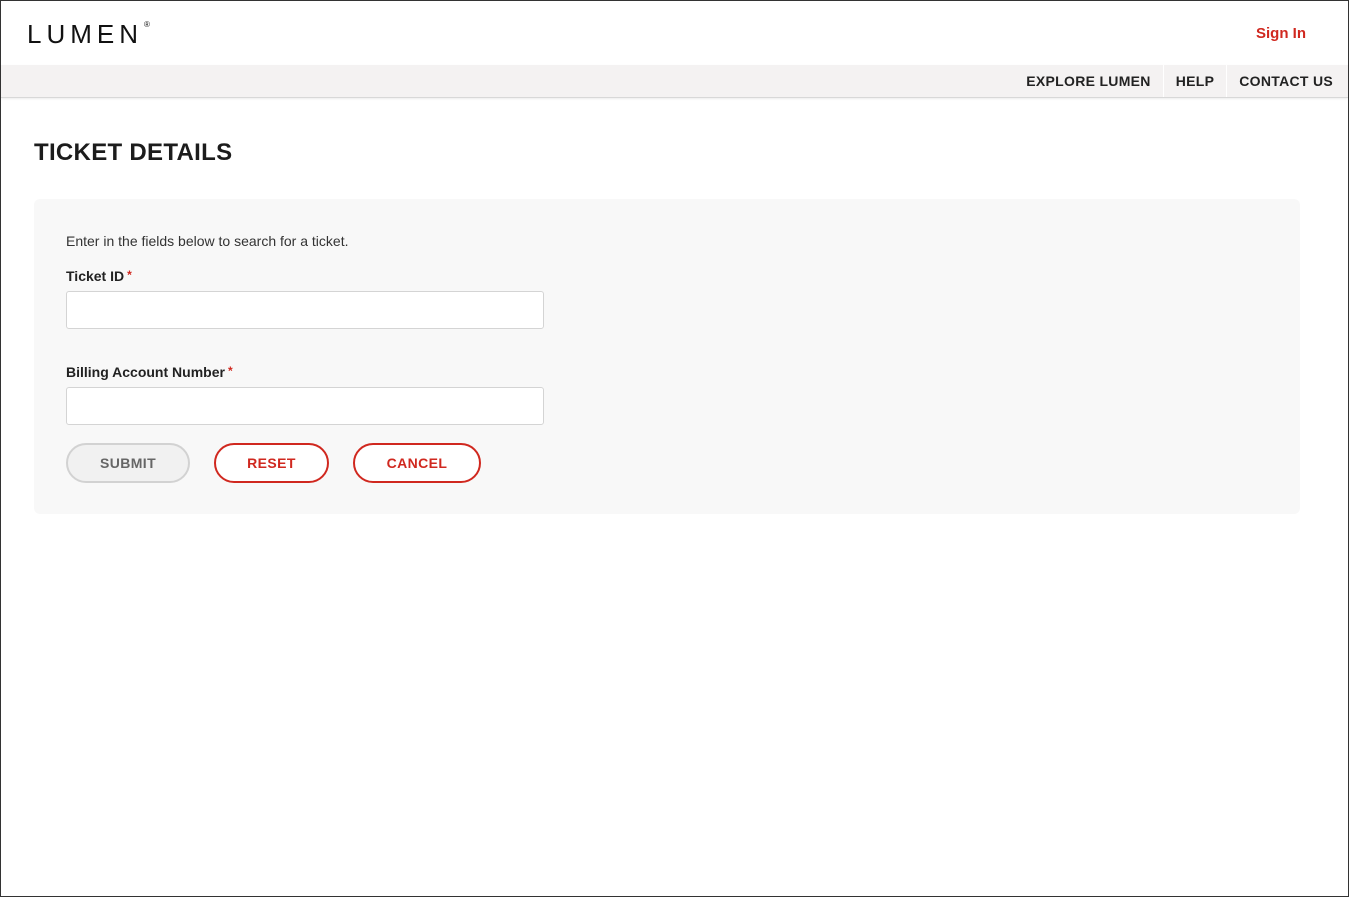 The image size is (1349, 897). What do you see at coordinates (417, 463) in the screenshot?
I see `cancel-button: CANCEL` at bounding box center [417, 463].